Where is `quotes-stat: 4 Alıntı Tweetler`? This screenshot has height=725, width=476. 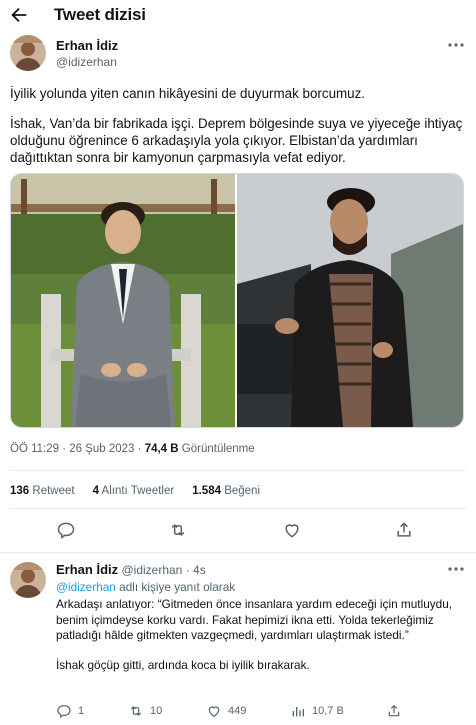
quotes-stat: 4 Alıntı Tweetler is located at coordinates (134, 491).